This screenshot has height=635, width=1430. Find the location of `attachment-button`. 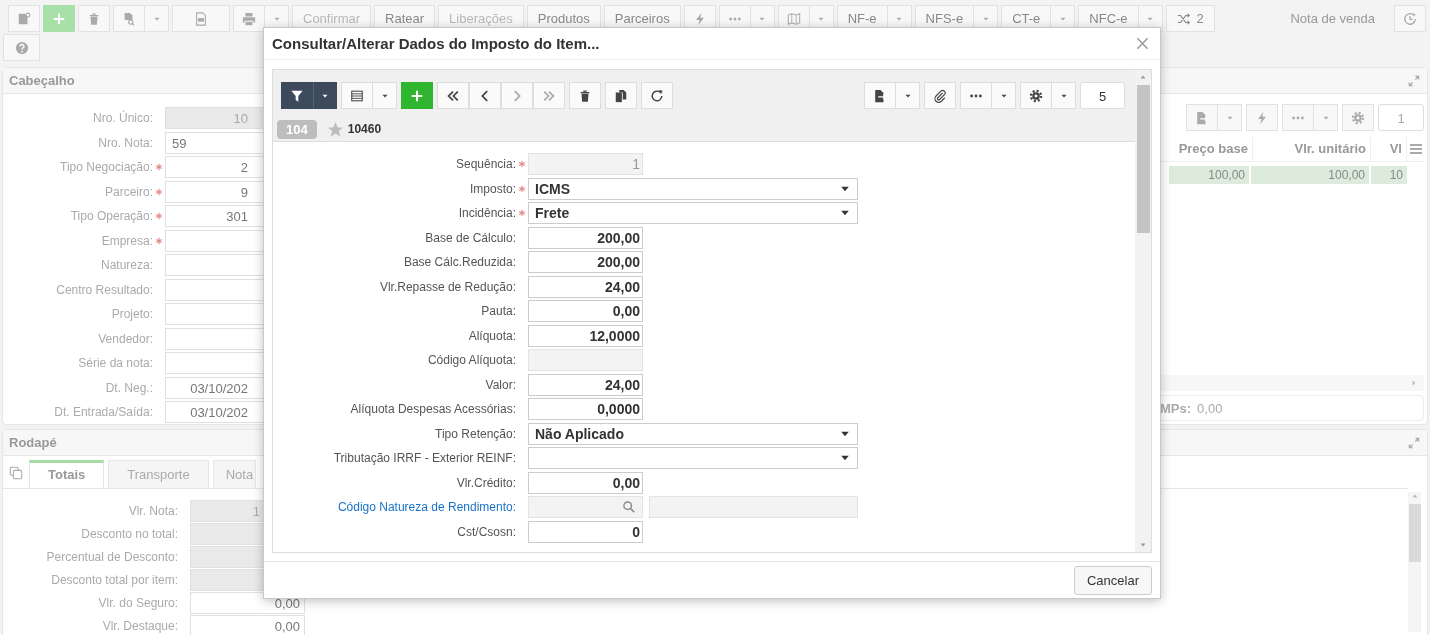

attachment-button is located at coordinates (940, 95).